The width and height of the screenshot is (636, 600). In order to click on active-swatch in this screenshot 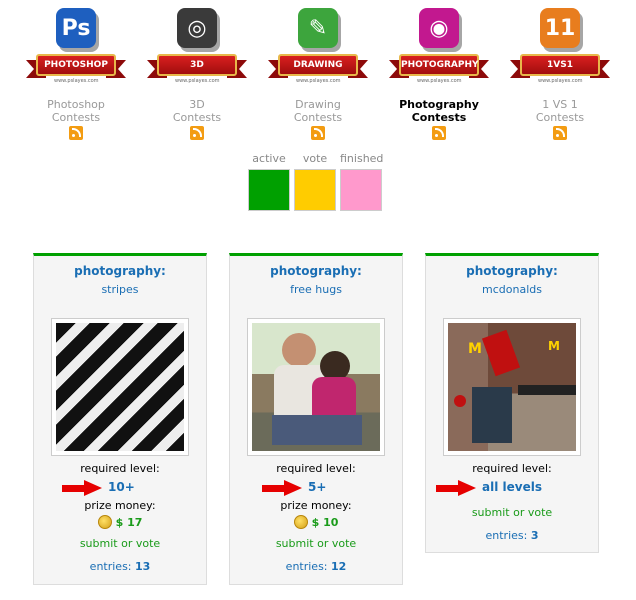, I will do `click(269, 190)`.